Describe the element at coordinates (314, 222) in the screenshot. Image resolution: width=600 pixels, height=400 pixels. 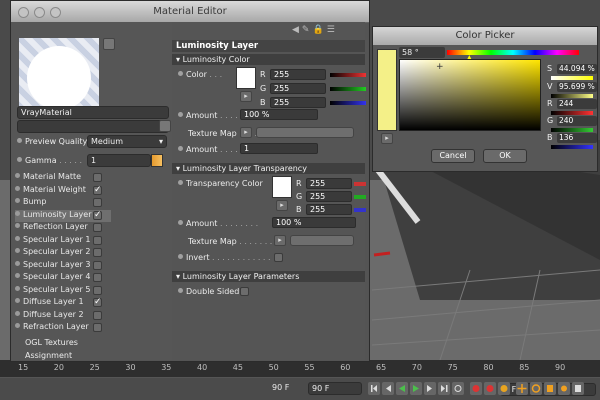
I see `t-amount-field: 100 %` at that location.